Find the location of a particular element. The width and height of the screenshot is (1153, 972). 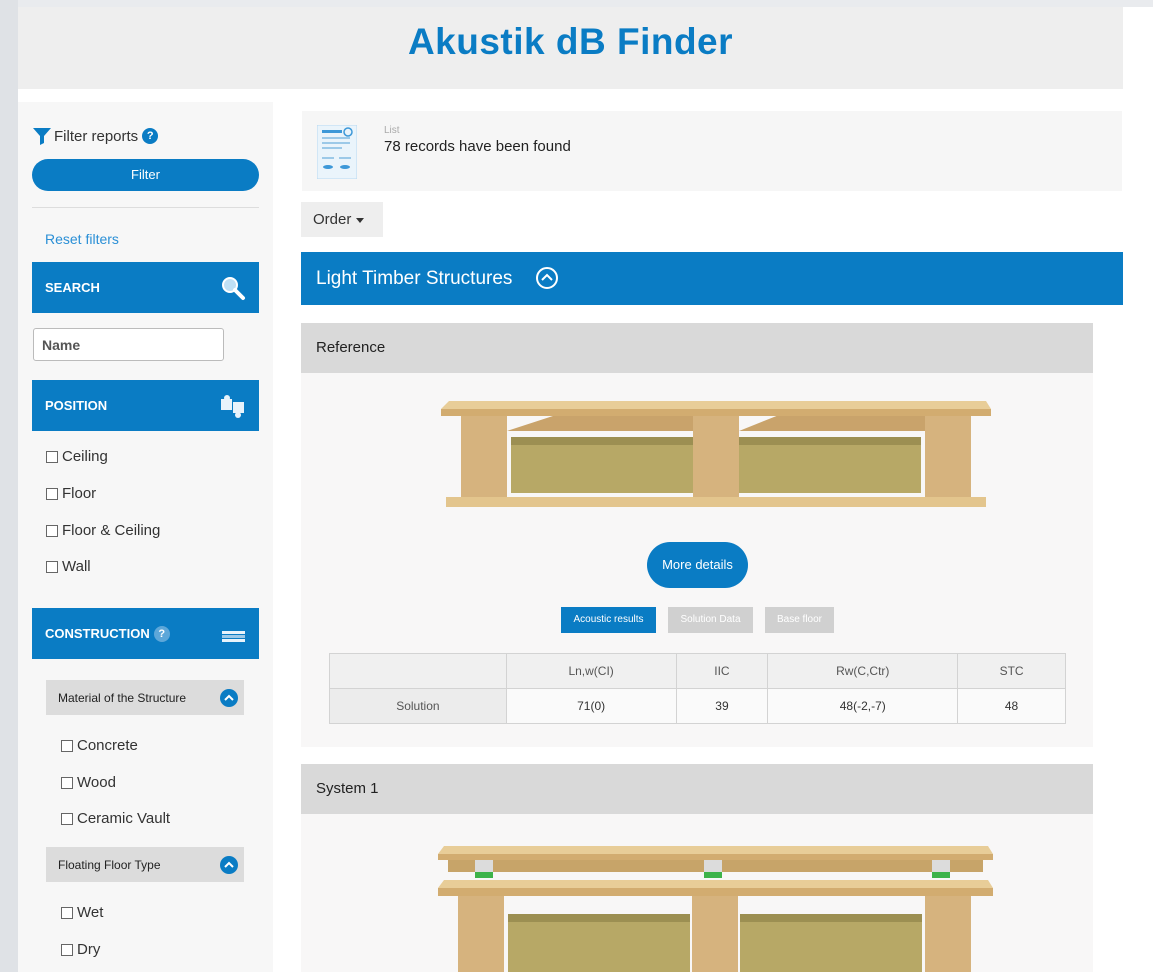

checkbox-label: Wet is located at coordinates (90, 912).